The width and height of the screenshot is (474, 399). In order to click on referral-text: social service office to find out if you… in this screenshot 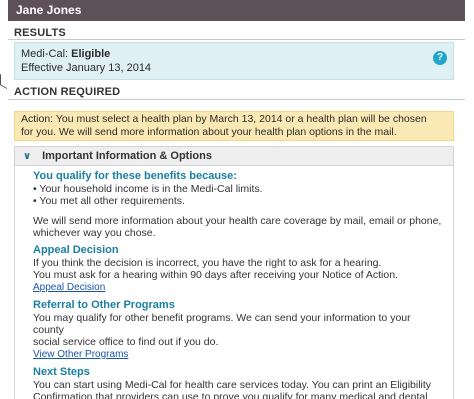, I will do `click(126, 342)`.